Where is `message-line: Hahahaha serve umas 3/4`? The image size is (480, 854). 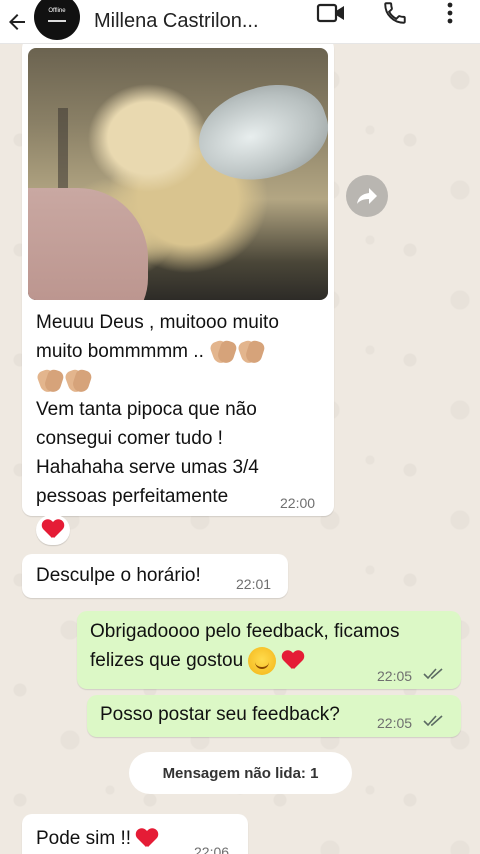
message-line: Hahahaha serve umas 3/4 is located at coordinates (147, 467).